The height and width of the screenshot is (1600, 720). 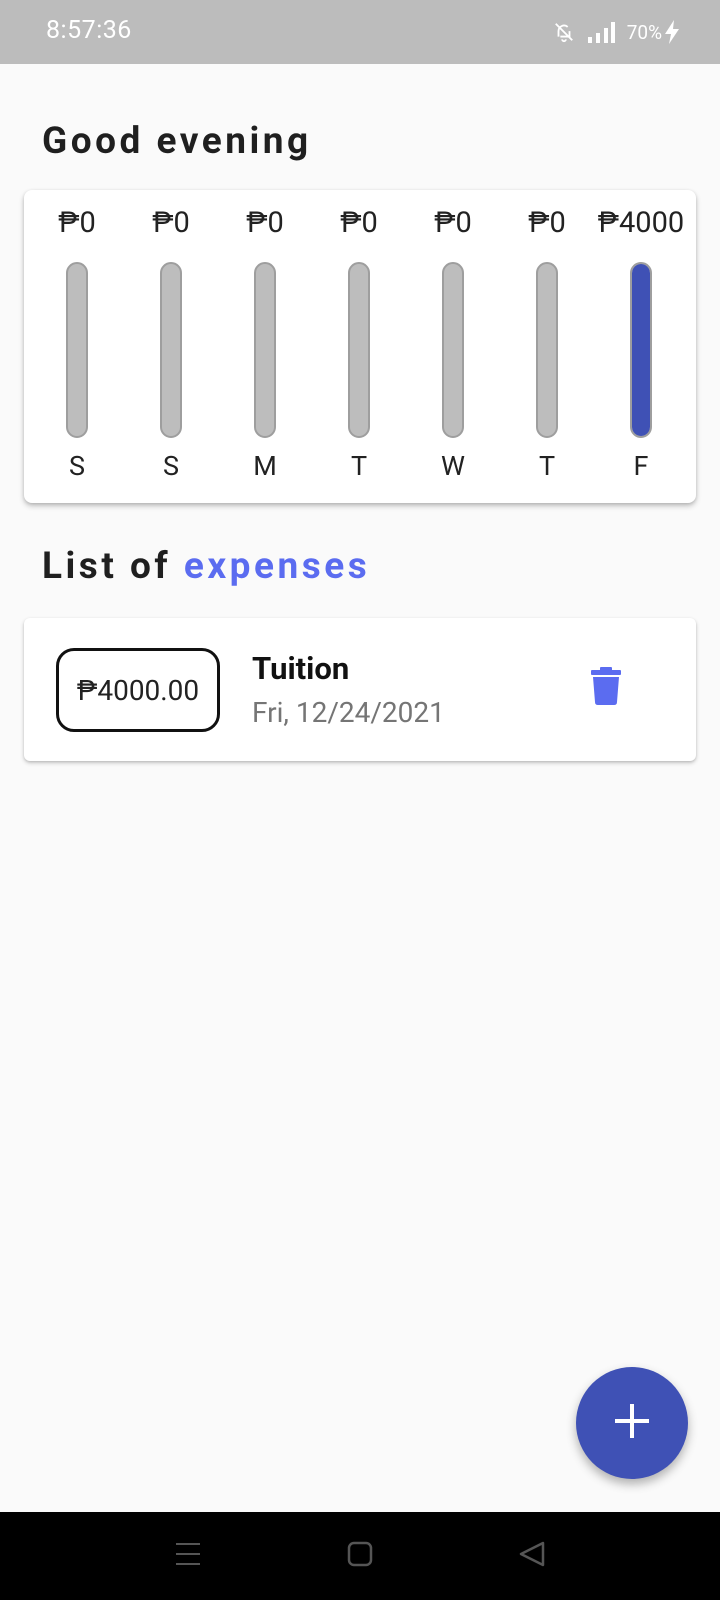 What do you see at coordinates (641, 466) in the screenshot?
I see `chart-day-label: F` at bounding box center [641, 466].